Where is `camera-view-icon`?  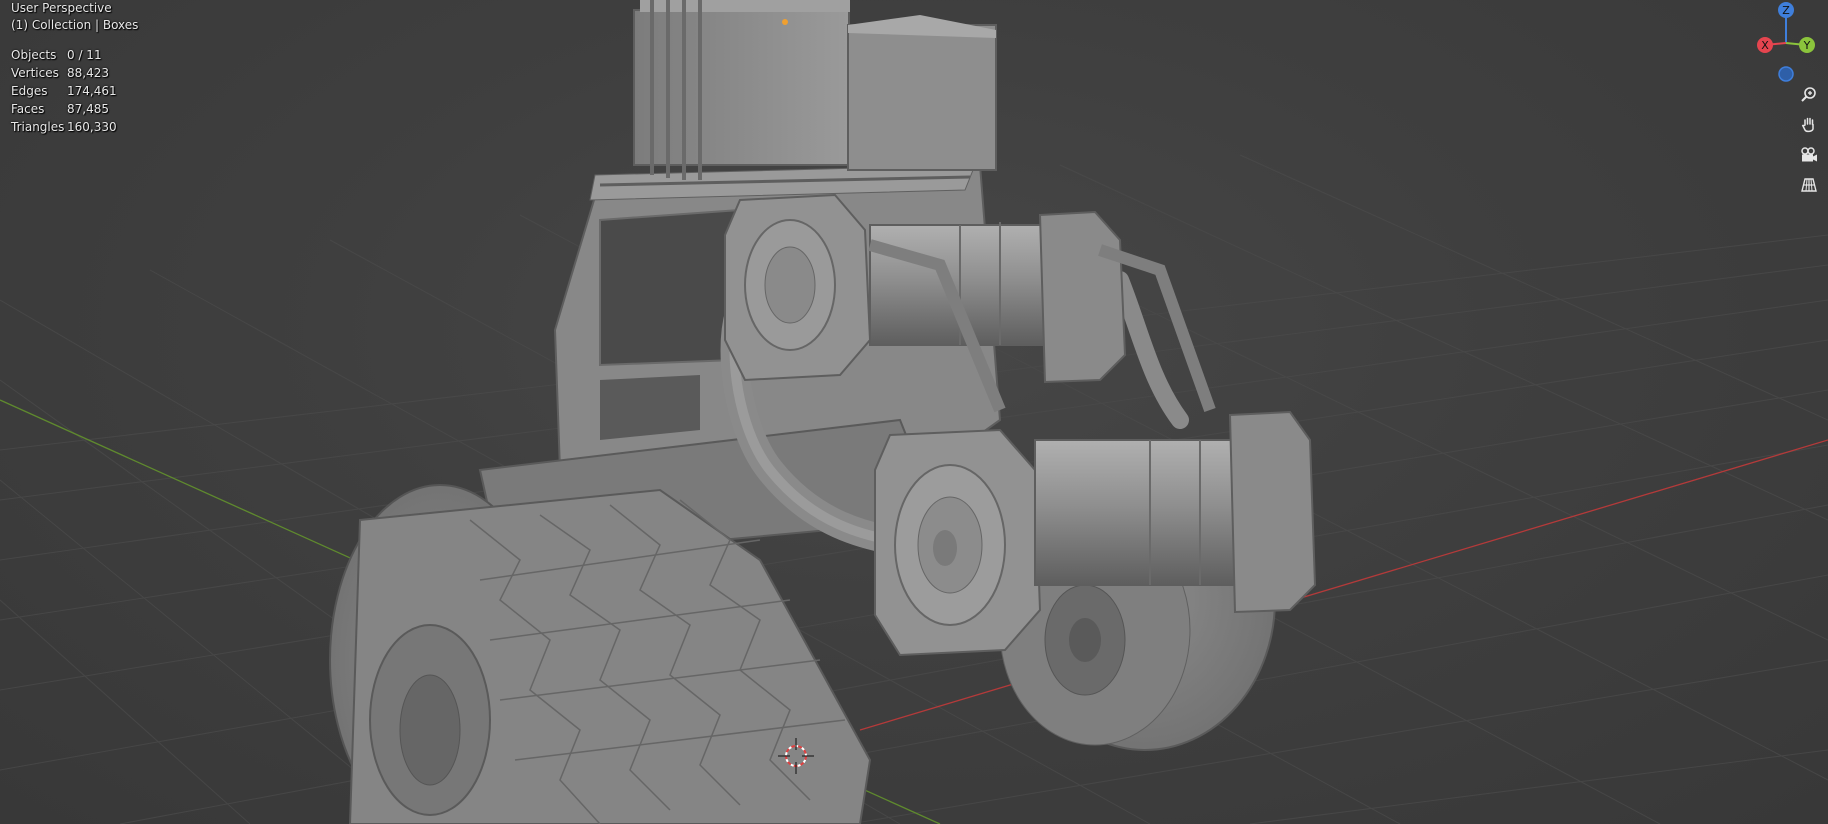
camera-view-icon is located at coordinates (1809, 154).